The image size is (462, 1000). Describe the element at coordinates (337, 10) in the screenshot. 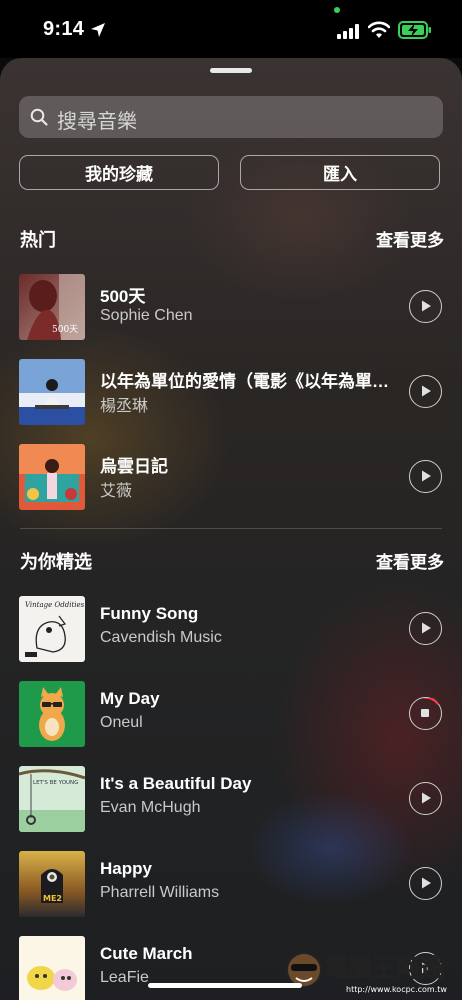

I see `camera-indicator-icon` at that location.